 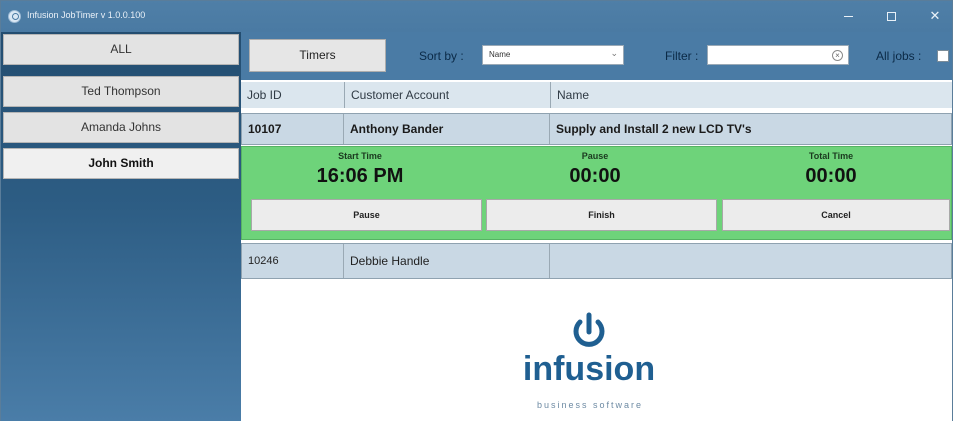 What do you see at coordinates (751, 95) in the screenshot?
I see `column-header-name: Name` at bounding box center [751, 95].